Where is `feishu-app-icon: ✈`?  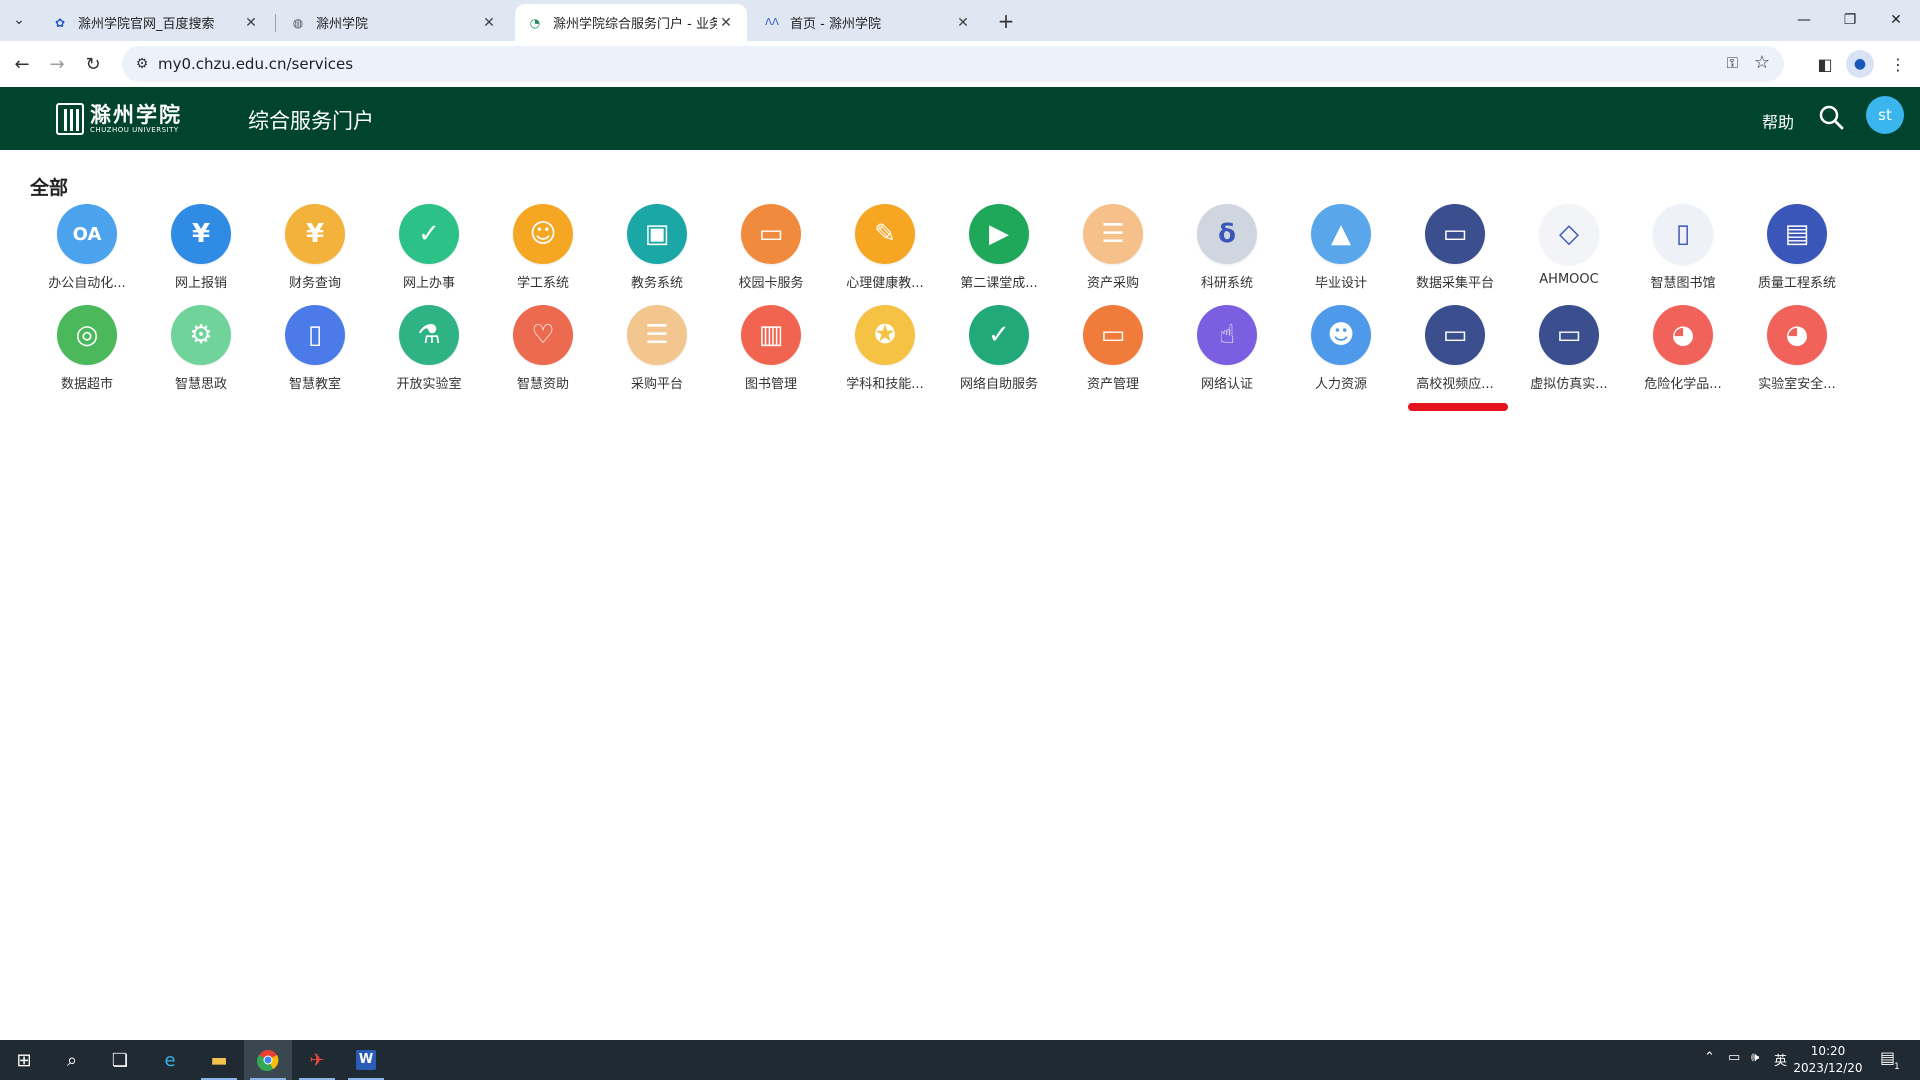
feishu-app-icon: ✈ is located at coordinates (317, 1060).